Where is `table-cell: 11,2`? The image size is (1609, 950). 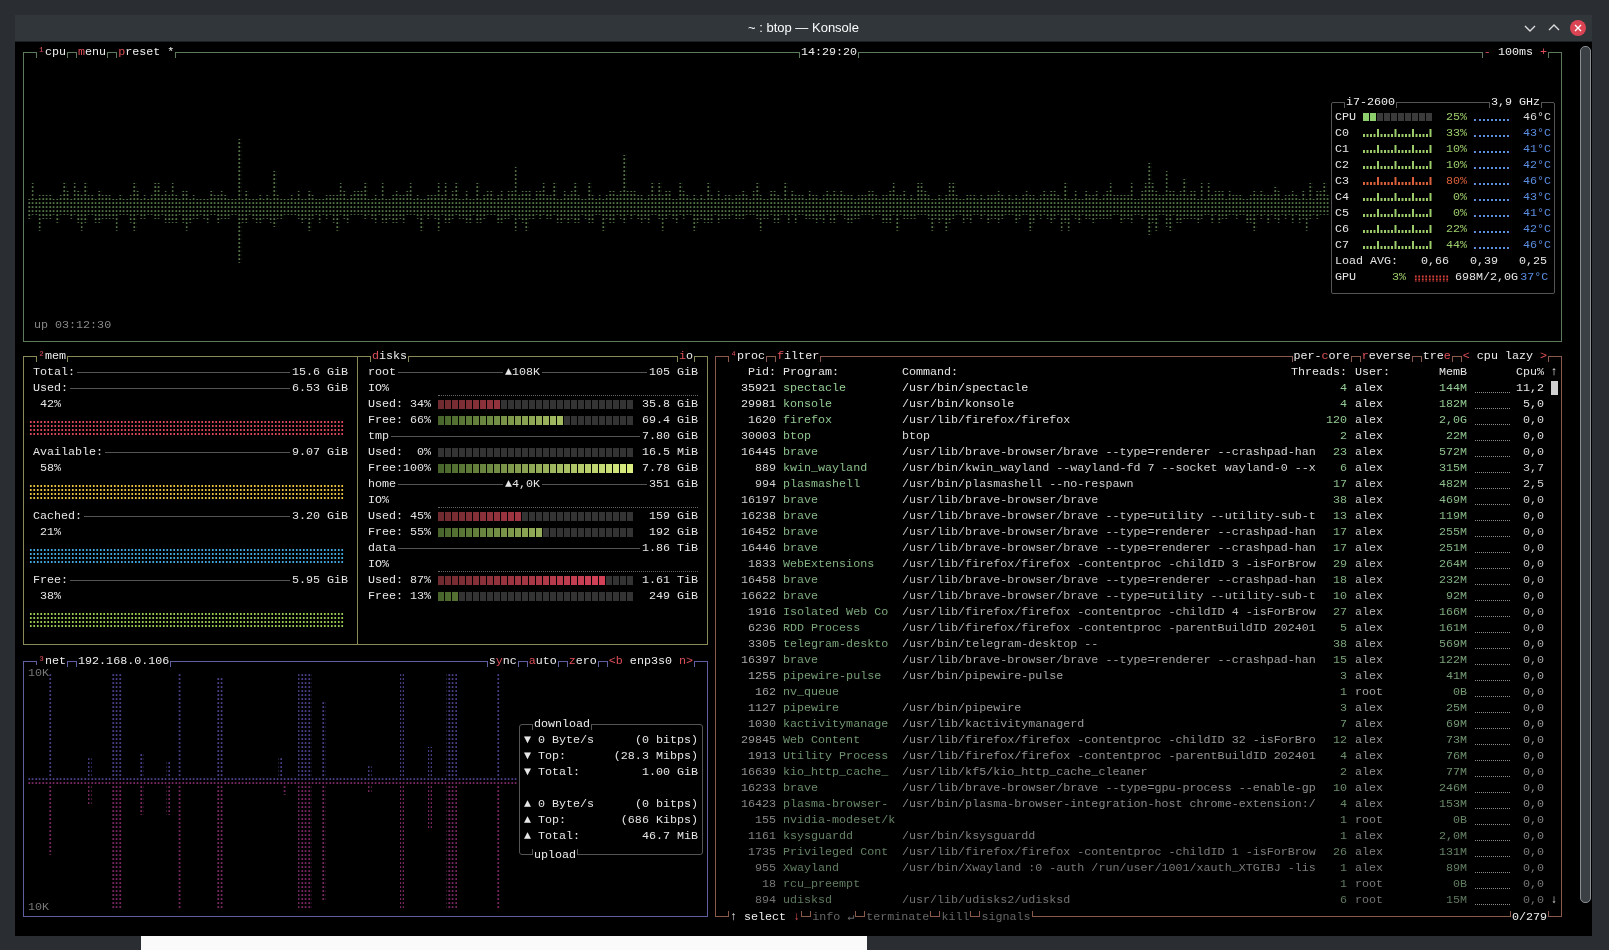
table-cell: 11,2 is located at coordinates (1529, 388).